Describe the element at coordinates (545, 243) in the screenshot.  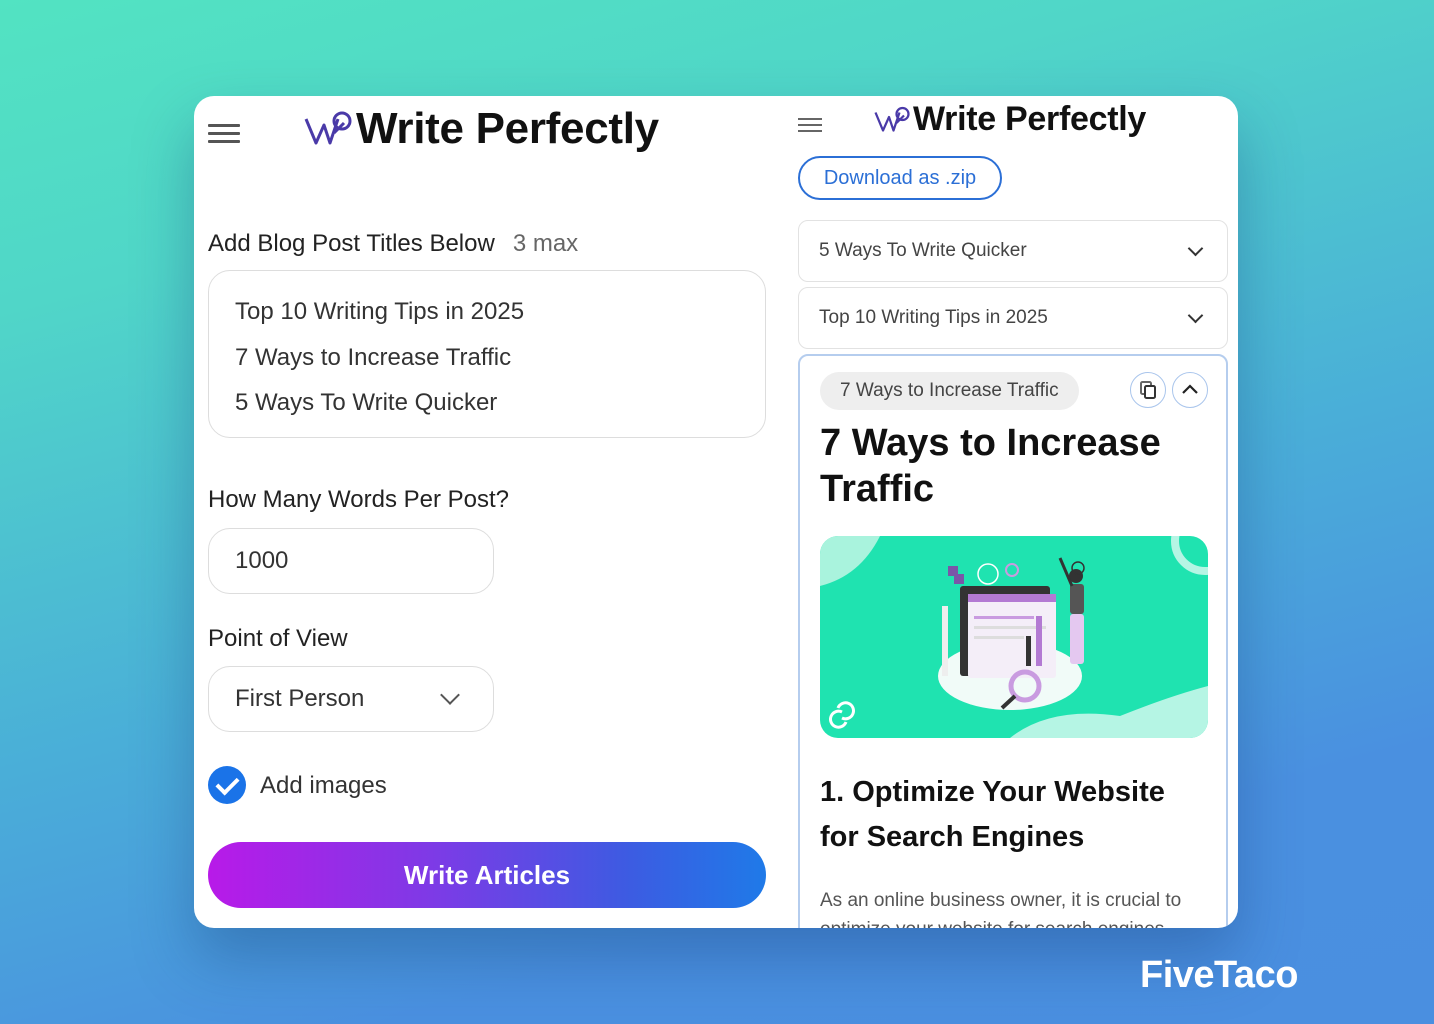
I see `titles-limit: 3 max` at that location.